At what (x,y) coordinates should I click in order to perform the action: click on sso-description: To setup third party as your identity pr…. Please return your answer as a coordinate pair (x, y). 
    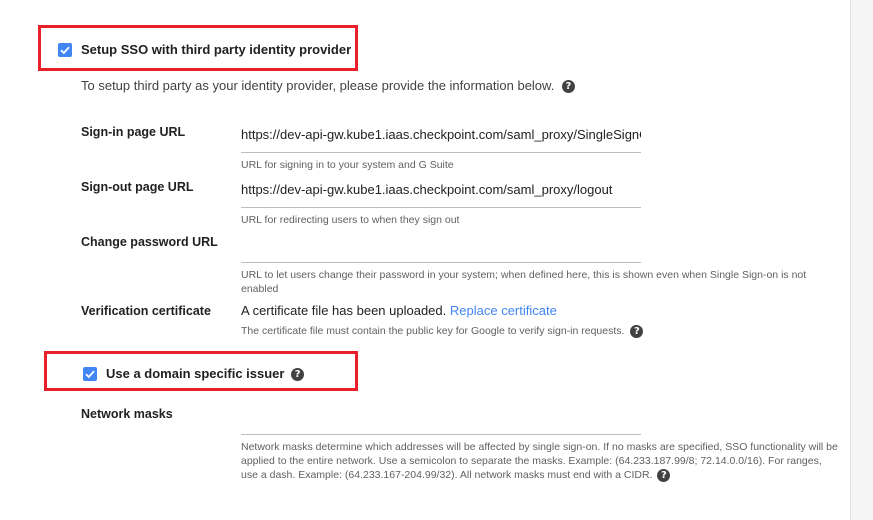
    Looking at the image, I should click on (328, 86).